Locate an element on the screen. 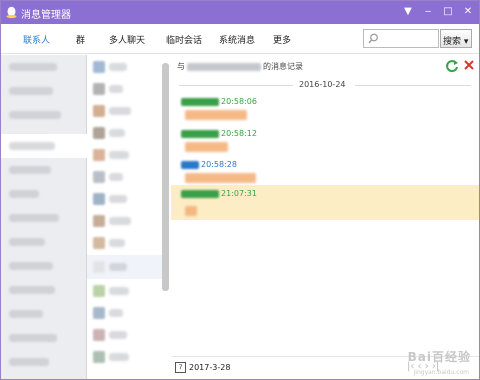 The image size is (480, 380). message-time: 20:58:12 is located at coordinates (239, 133).